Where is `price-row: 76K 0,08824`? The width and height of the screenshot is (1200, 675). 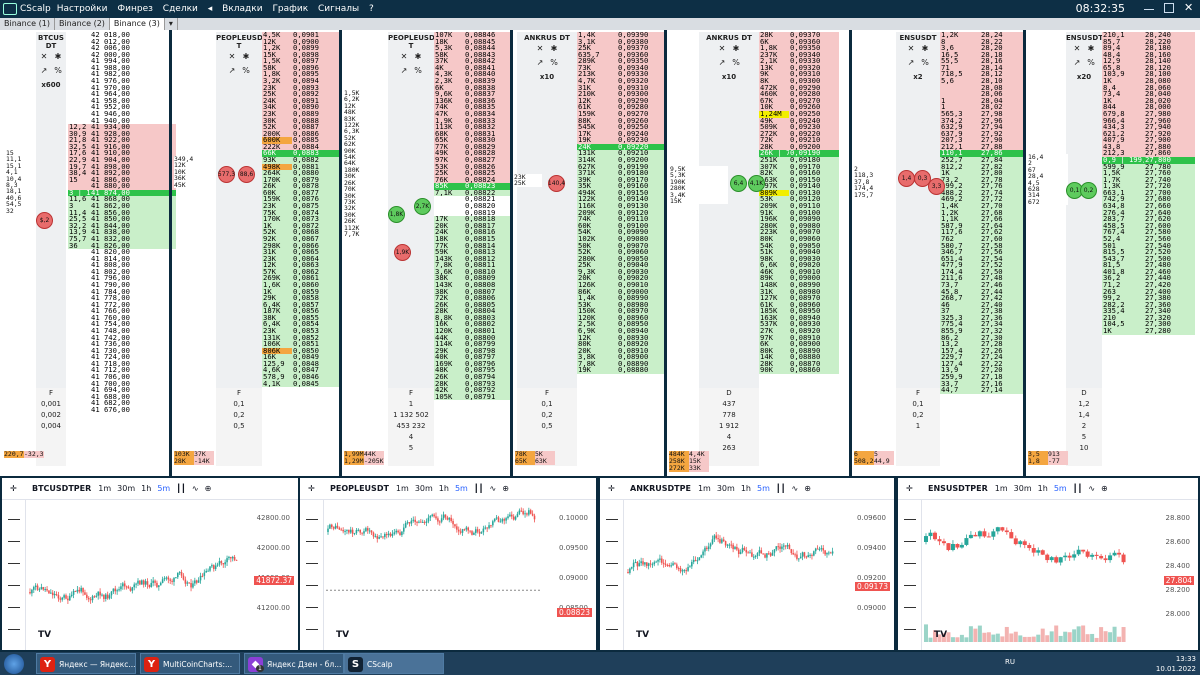
price-row: 76K 0,08824 is located at coordinates (472, 180).